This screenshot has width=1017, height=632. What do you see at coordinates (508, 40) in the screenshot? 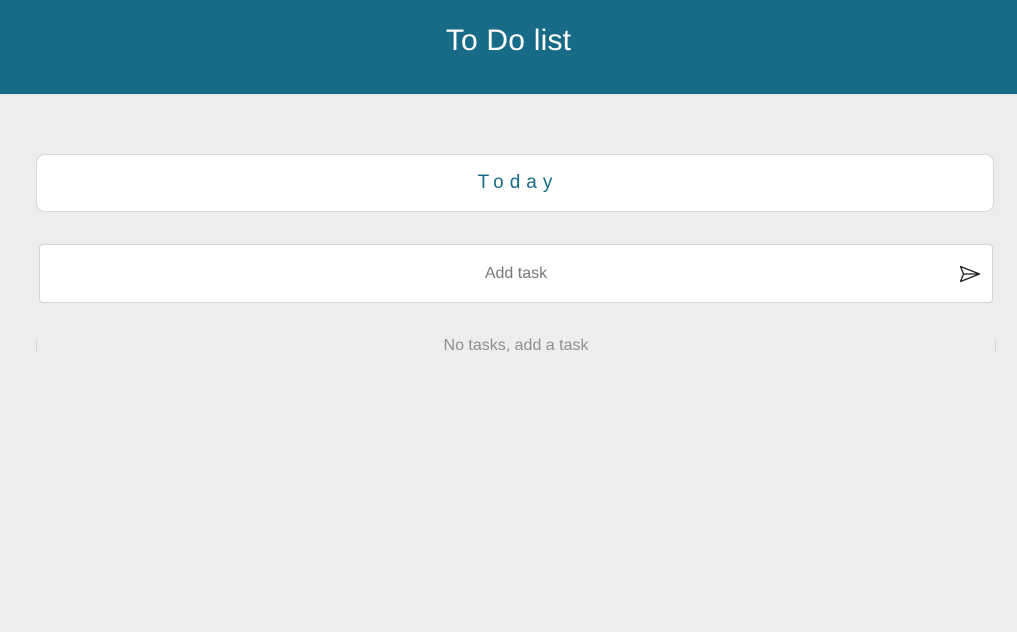
I see `page-title: To Do list` at bounding box center [508, 40].